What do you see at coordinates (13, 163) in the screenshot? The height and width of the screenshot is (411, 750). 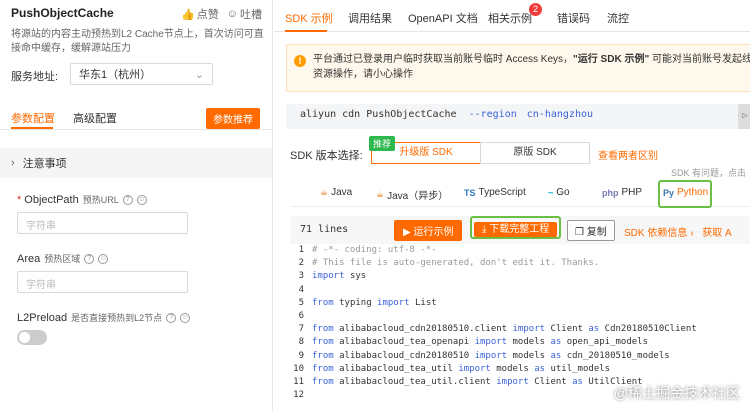 I see `chevron-right-icon: ›` at bounding box center [13, 163].